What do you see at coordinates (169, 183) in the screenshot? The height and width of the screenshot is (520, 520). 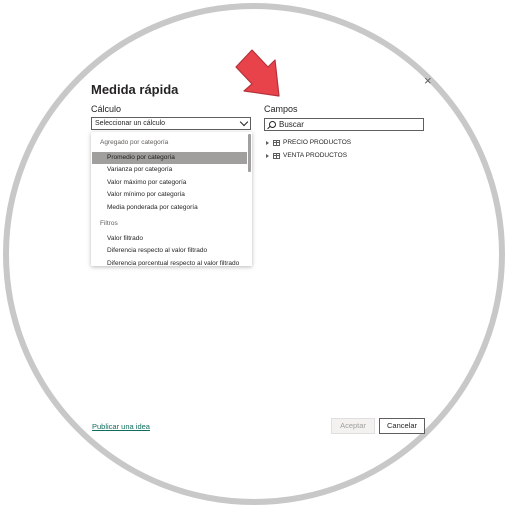 I see `dropdown-item: Valor máximo por categoría` at bounding box center [169, 183].